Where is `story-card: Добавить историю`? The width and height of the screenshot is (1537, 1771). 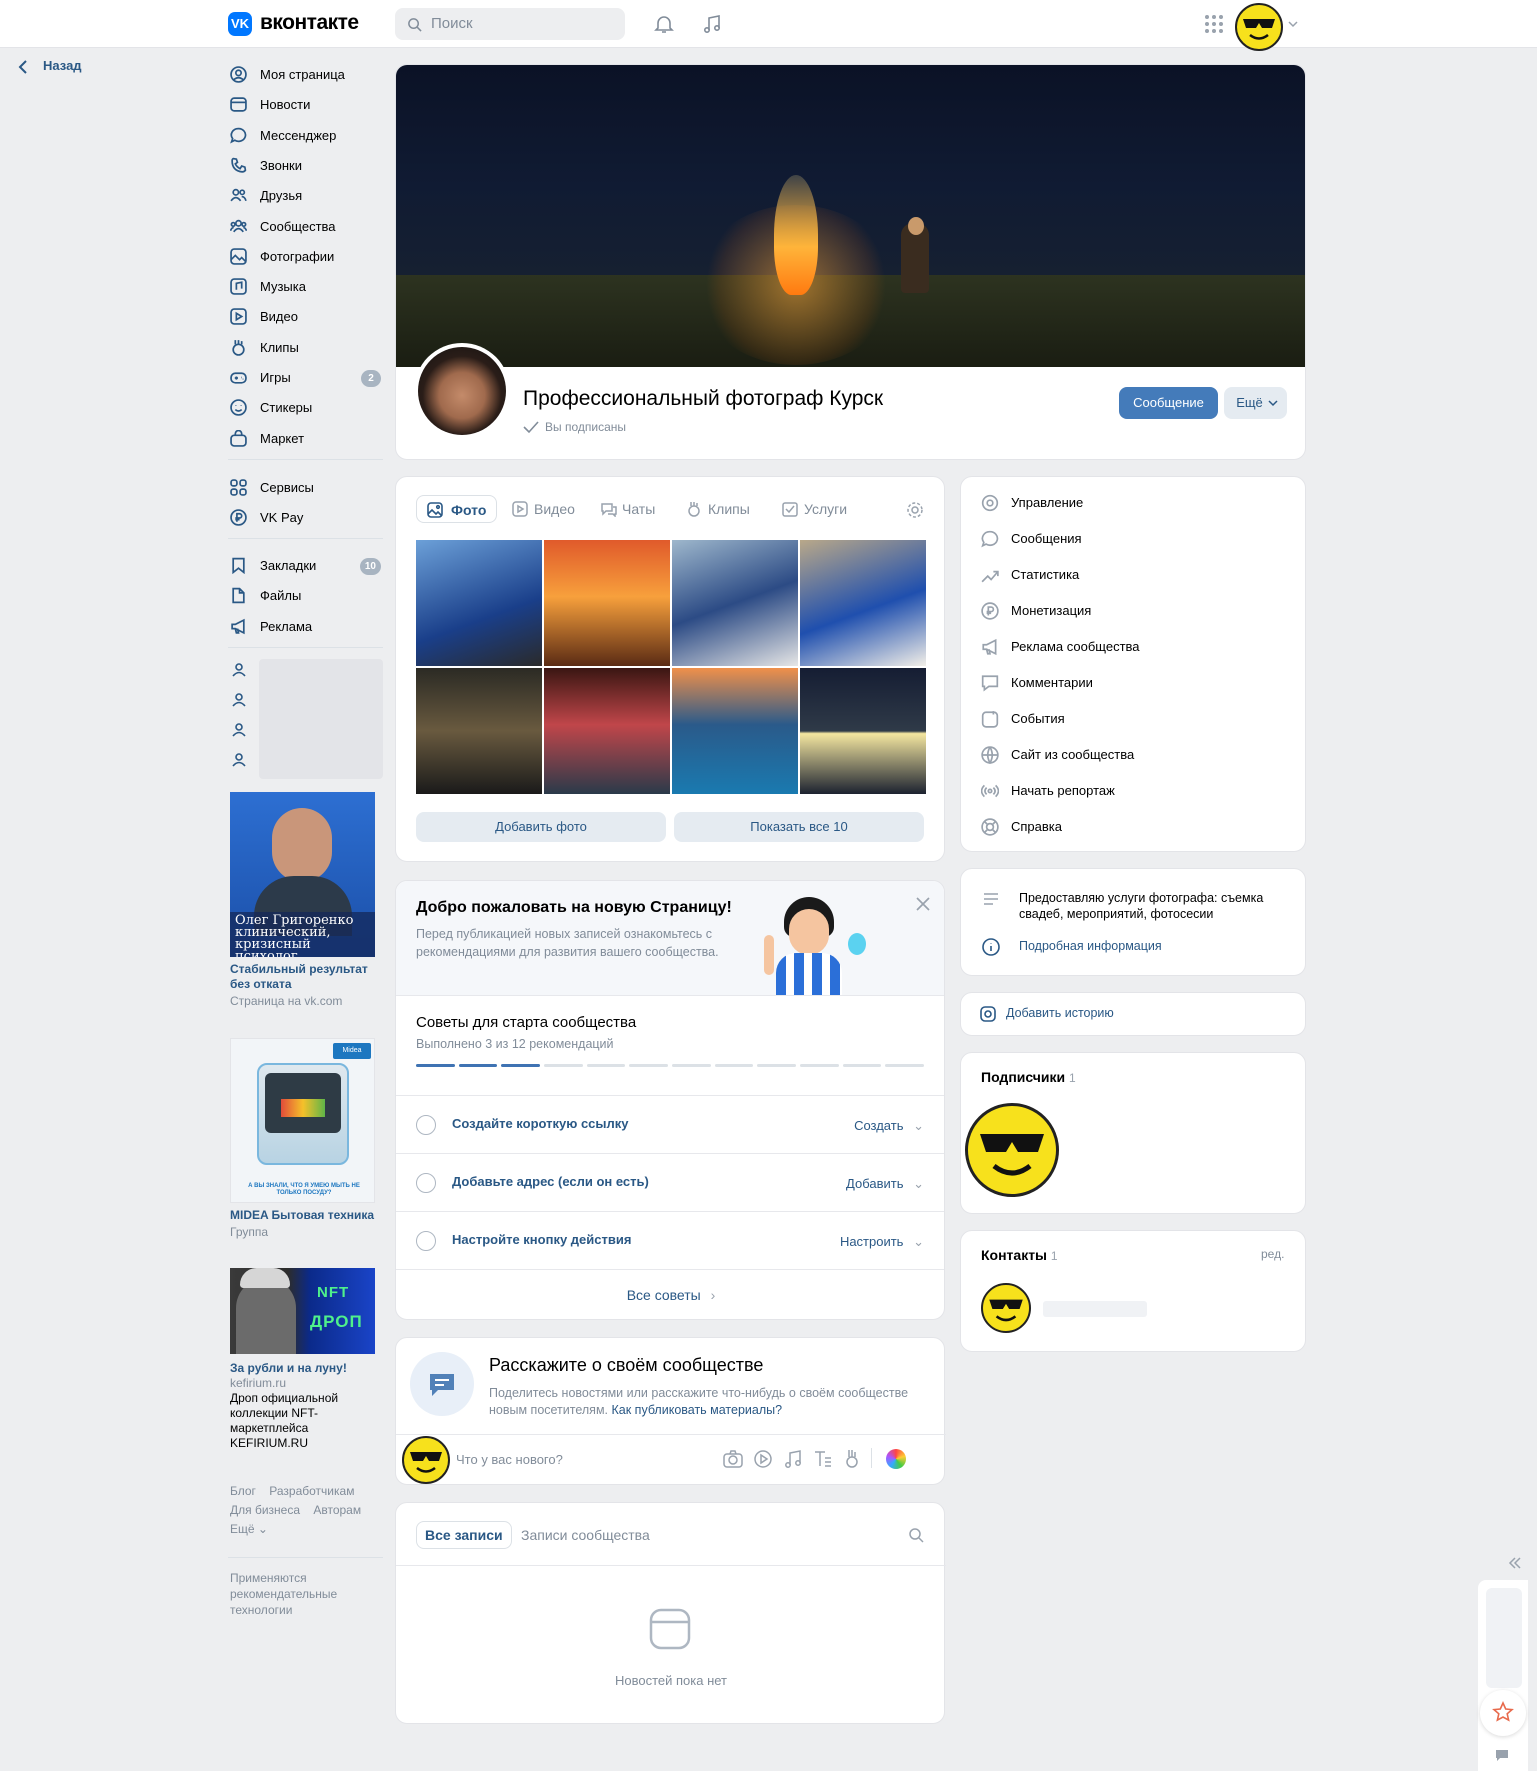 story-card: Добавить историю is located at coordinates (1133, 1014).